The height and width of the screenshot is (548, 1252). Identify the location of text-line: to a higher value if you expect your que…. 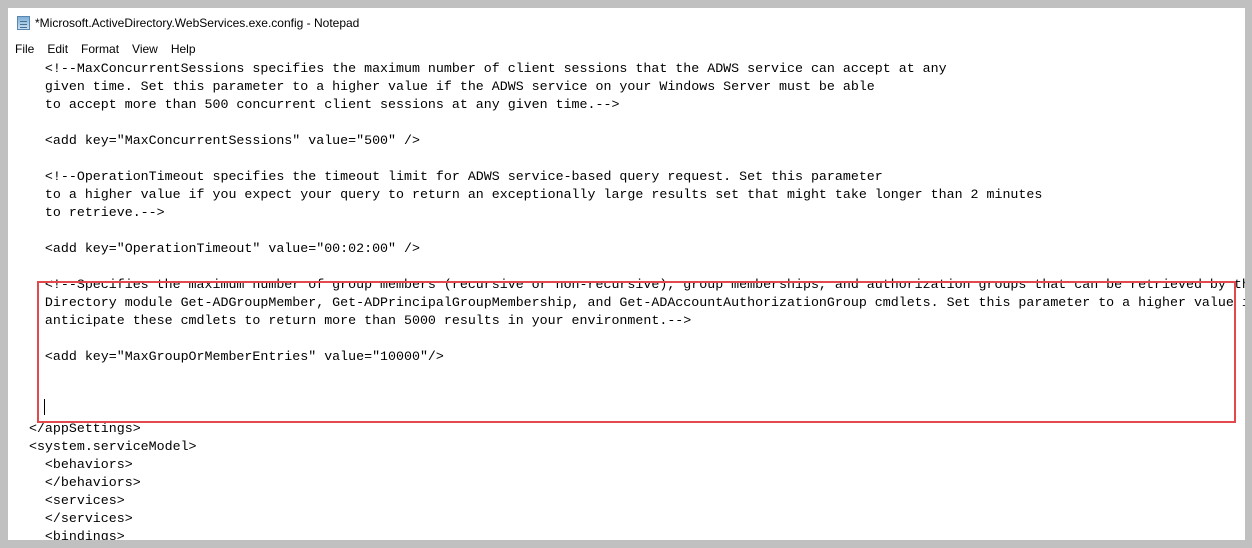
(528, 194).